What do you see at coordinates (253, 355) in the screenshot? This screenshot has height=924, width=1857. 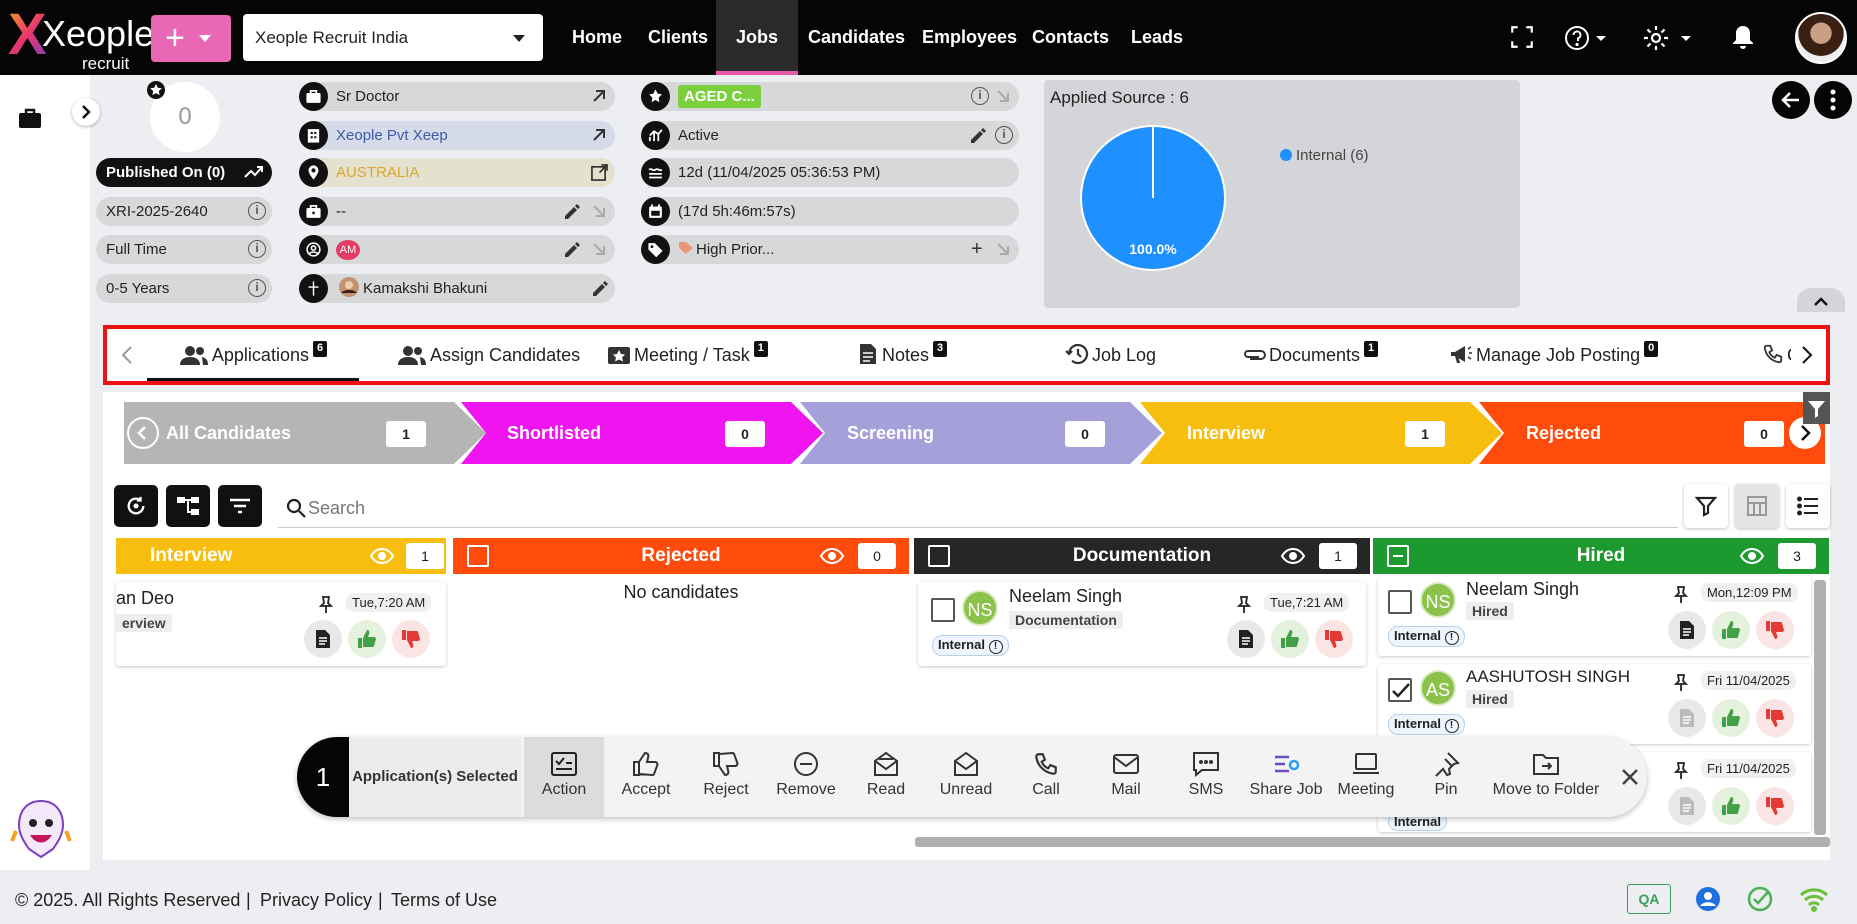 I see `tab-applications: Applications 6` at bounding box center [253, 355].